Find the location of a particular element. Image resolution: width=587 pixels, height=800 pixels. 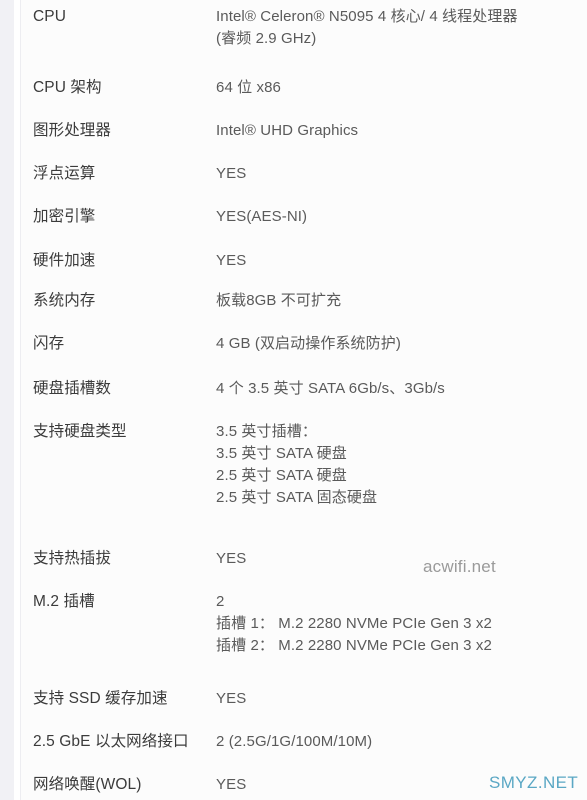

table-row: 闪存 4 GB (双启动操作系统防护) is located at coordinates (304, 344).